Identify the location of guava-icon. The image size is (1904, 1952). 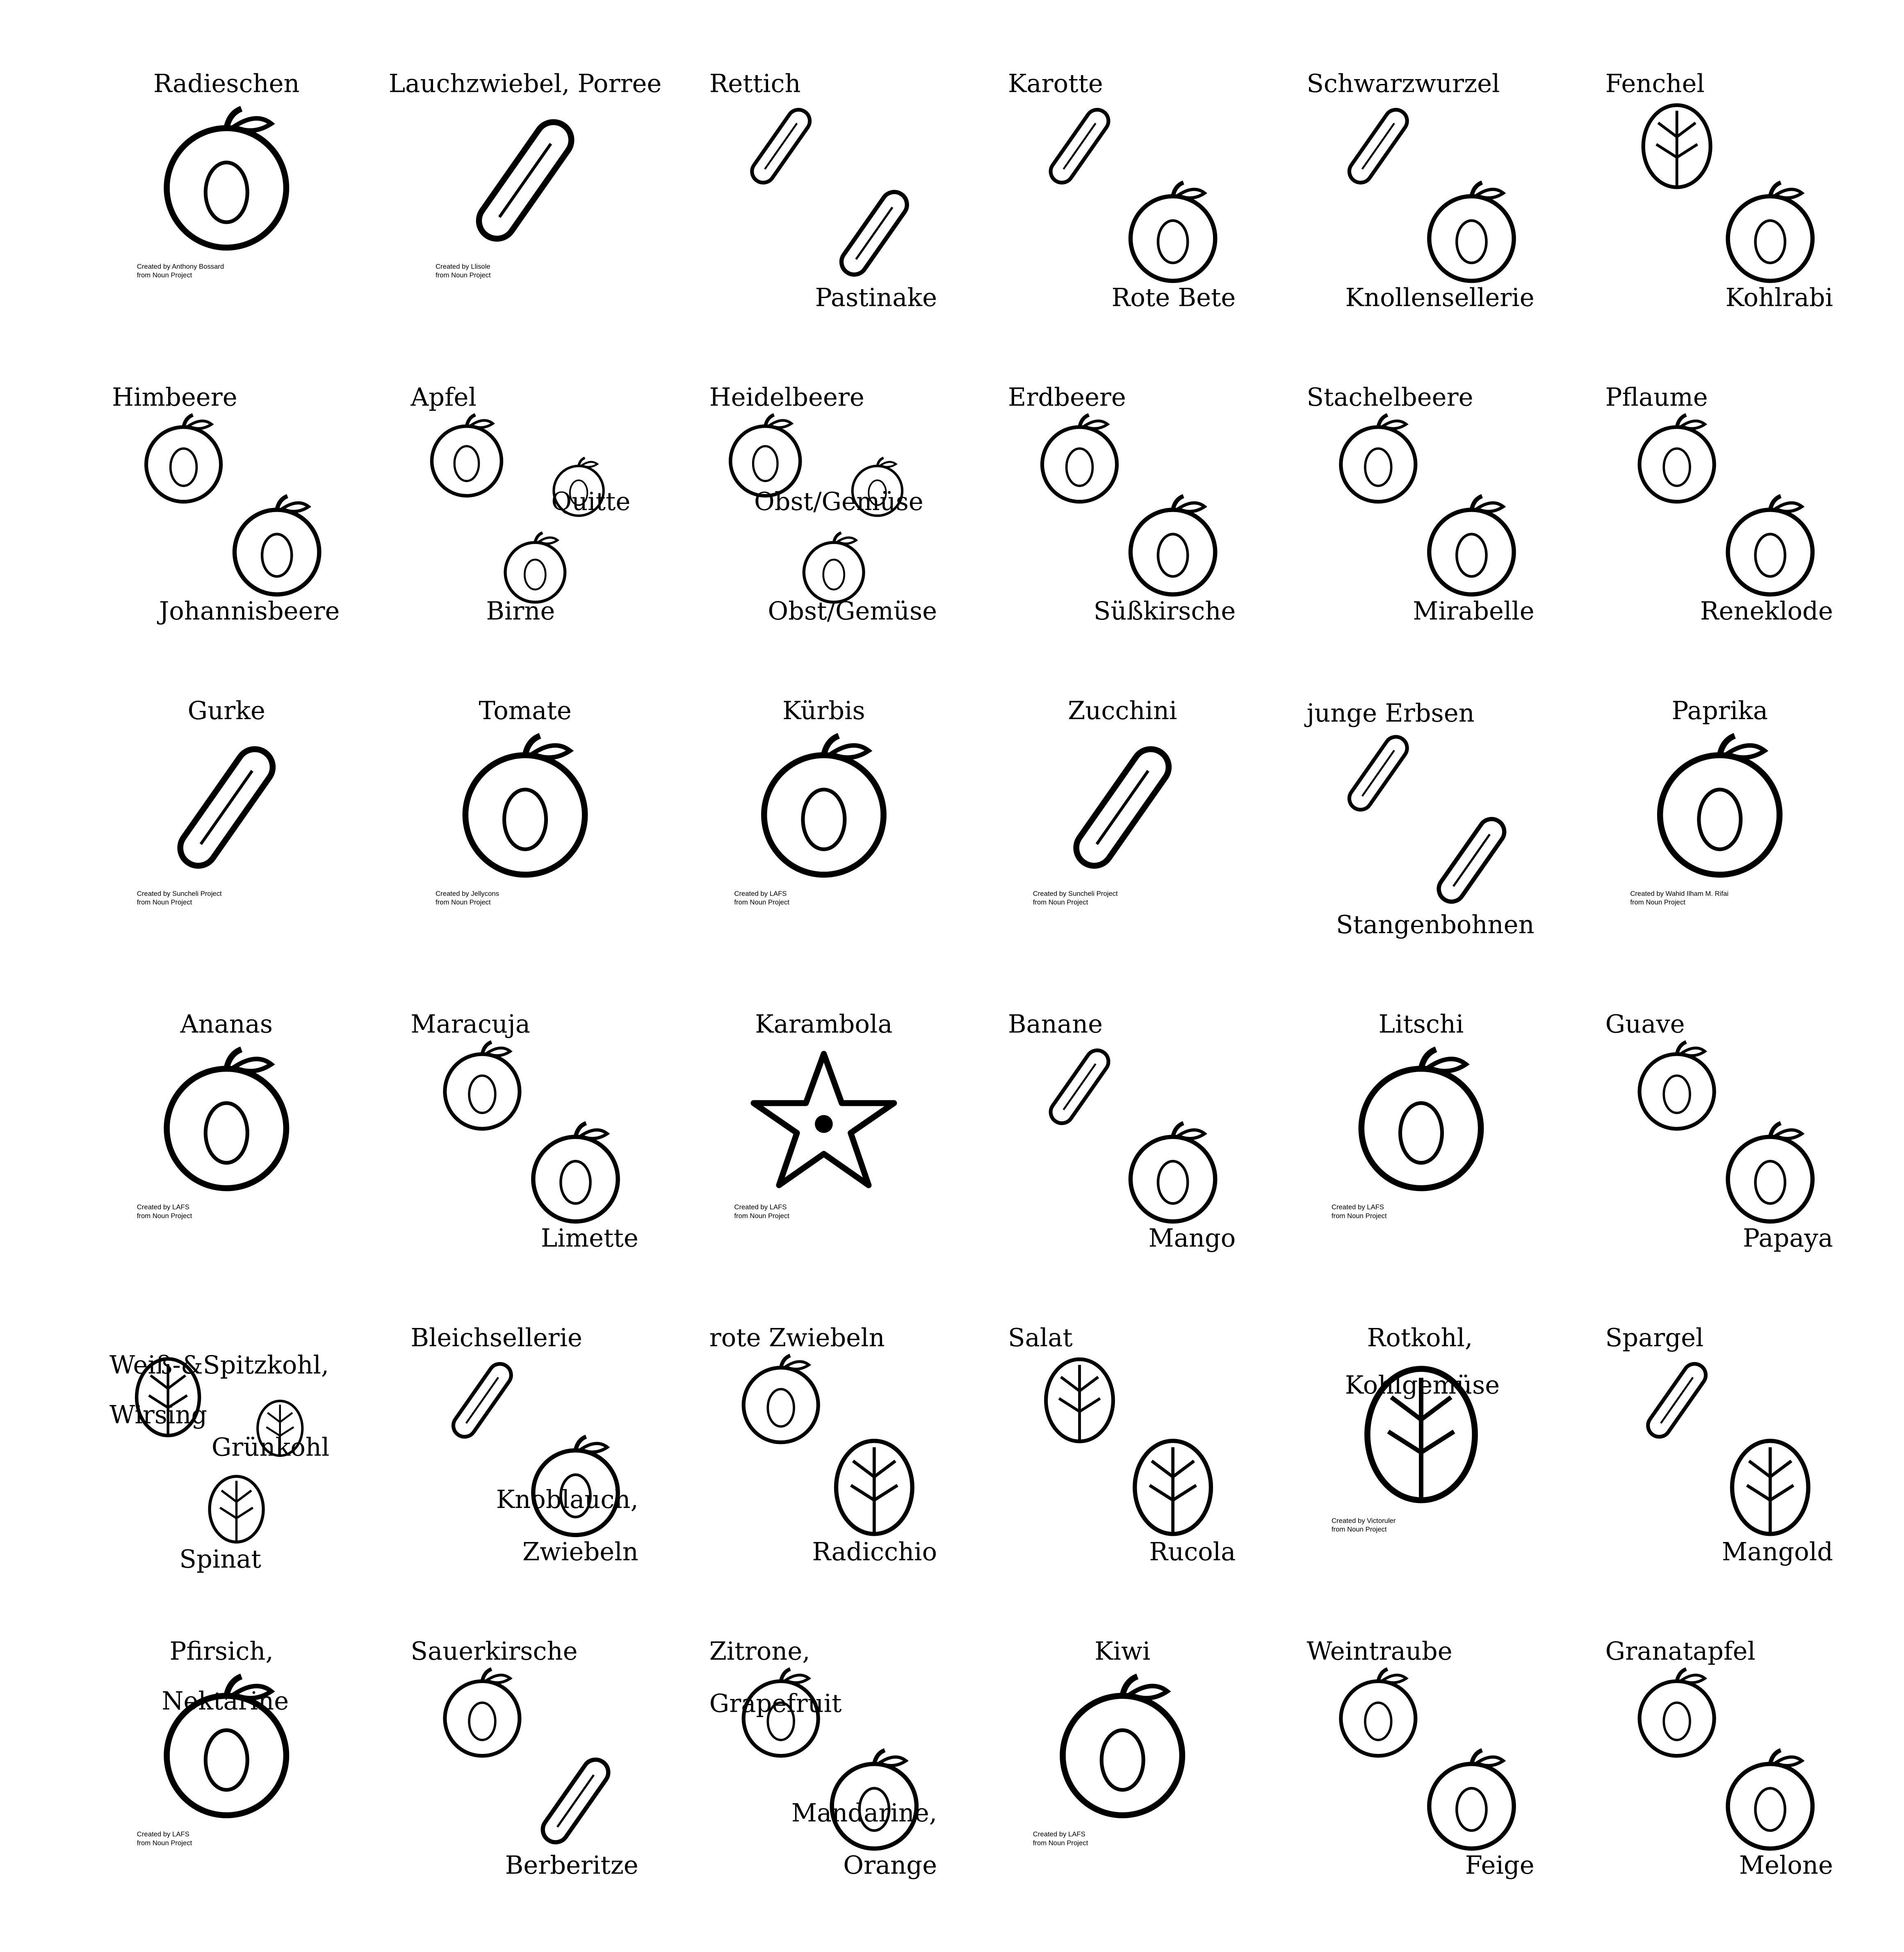
(1677, 1087).